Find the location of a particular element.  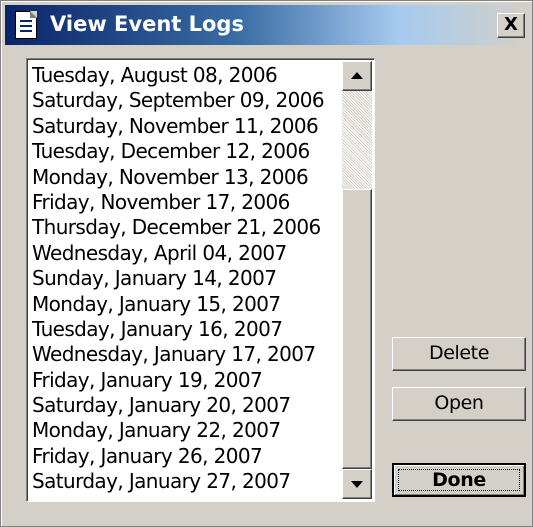

scrollbar-thumb is located at coordinates (357, 329).